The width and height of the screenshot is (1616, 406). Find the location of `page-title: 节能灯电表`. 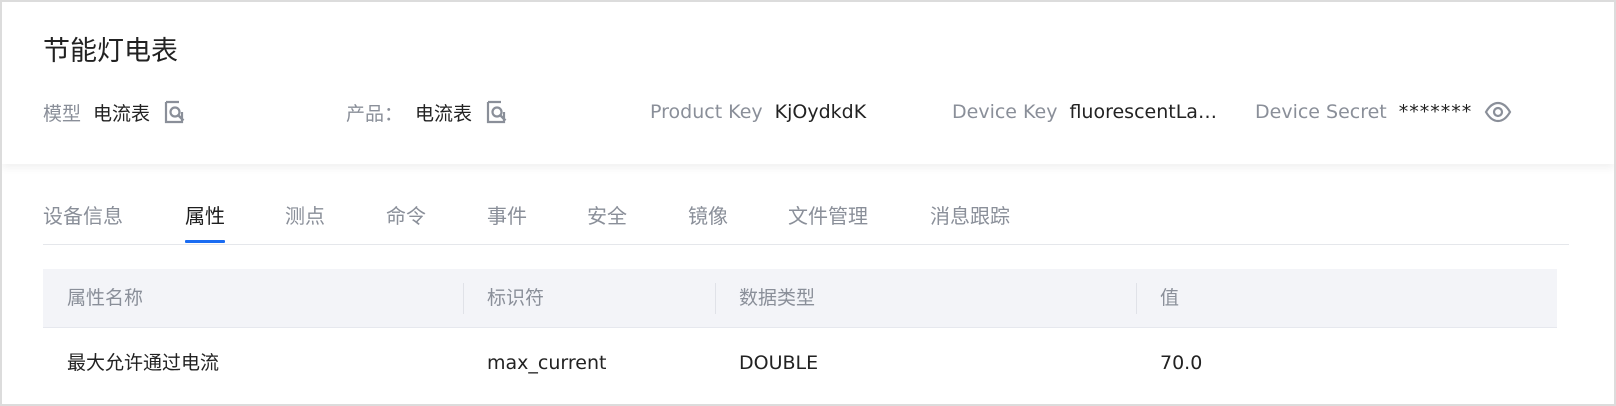

page-title: 节能灯电表 is located at coordinates (110, 51).